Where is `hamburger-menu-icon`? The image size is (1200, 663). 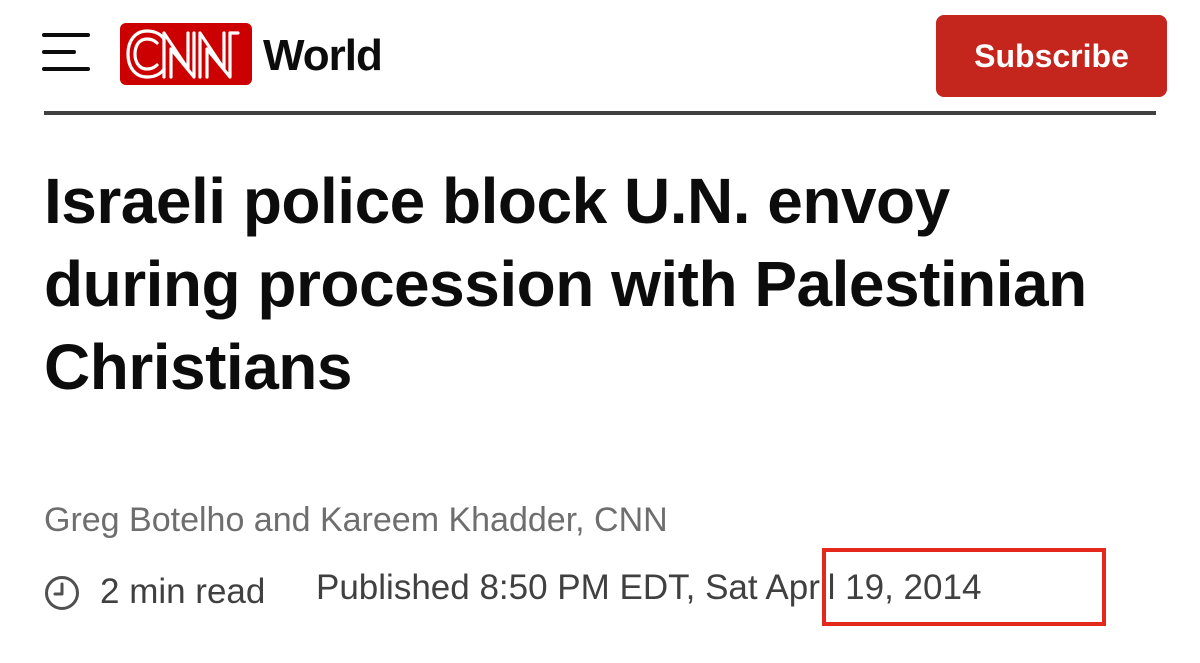 hamburger-menu-icon is located at coordinates (67, 53).